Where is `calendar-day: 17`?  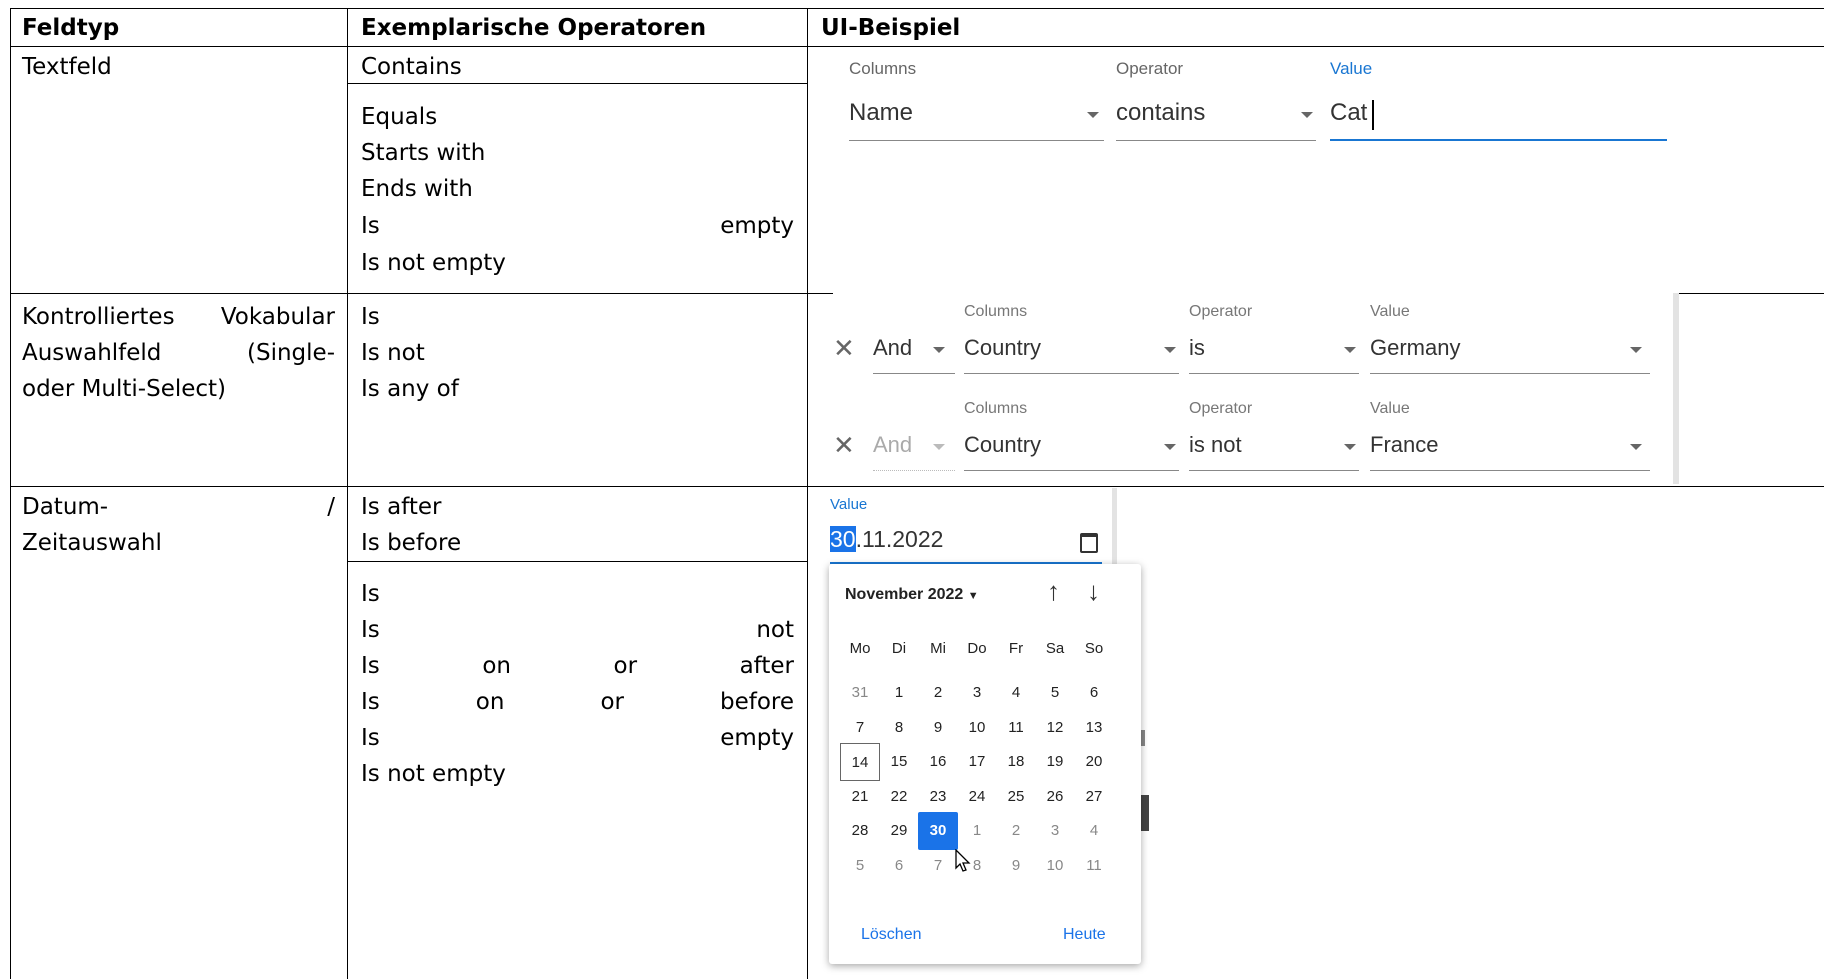 calendar-day: 17 is located at coordinates (977, 762).